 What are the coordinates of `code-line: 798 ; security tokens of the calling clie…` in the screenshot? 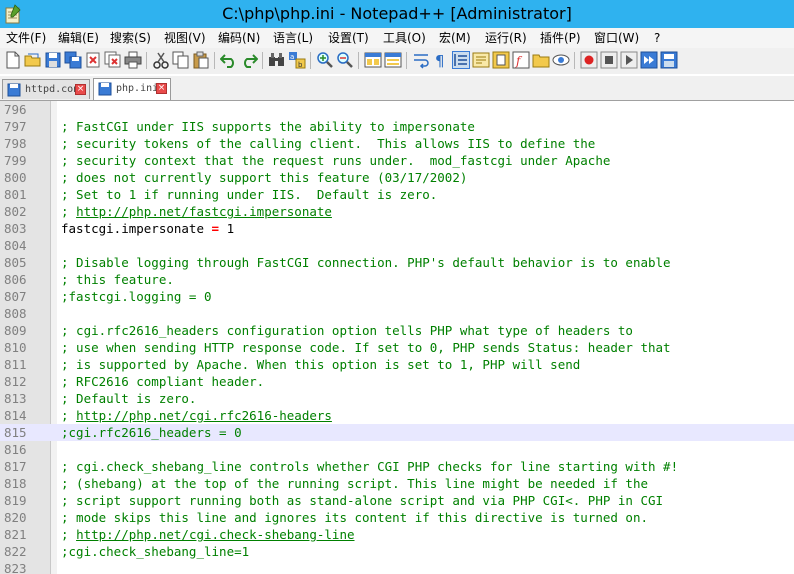 It's located at (397, 143).